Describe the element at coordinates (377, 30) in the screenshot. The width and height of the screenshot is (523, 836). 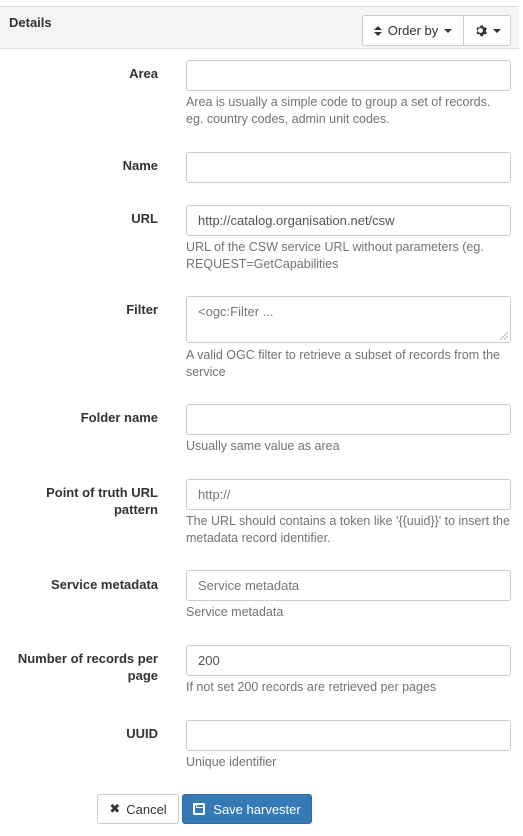
I see `sort-icon` at that location.